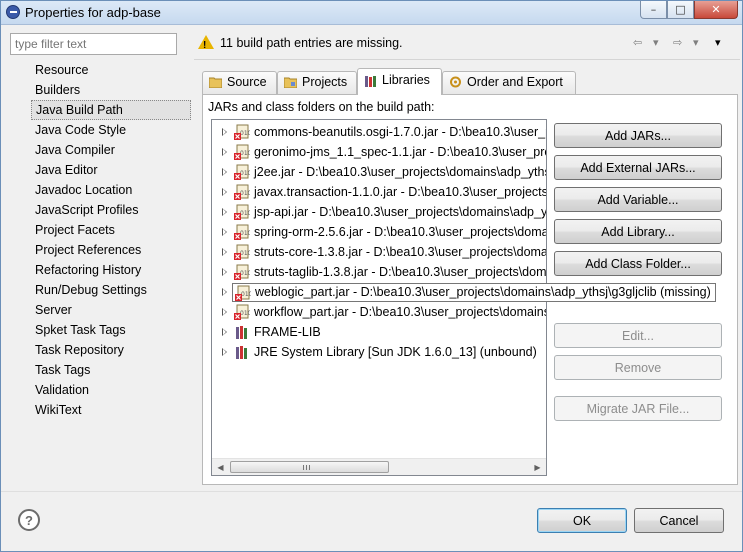 This screenshot has width=743, height=552. Describe the element at coordinates (638, 367) in the screenshot. I see `remove-button: Remove` at that location.